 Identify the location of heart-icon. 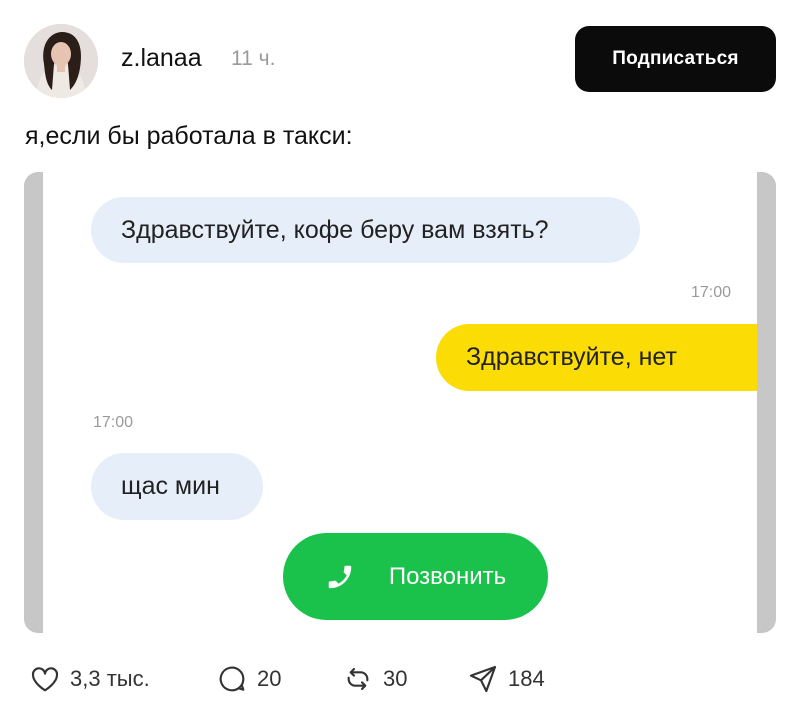
(45, 679).